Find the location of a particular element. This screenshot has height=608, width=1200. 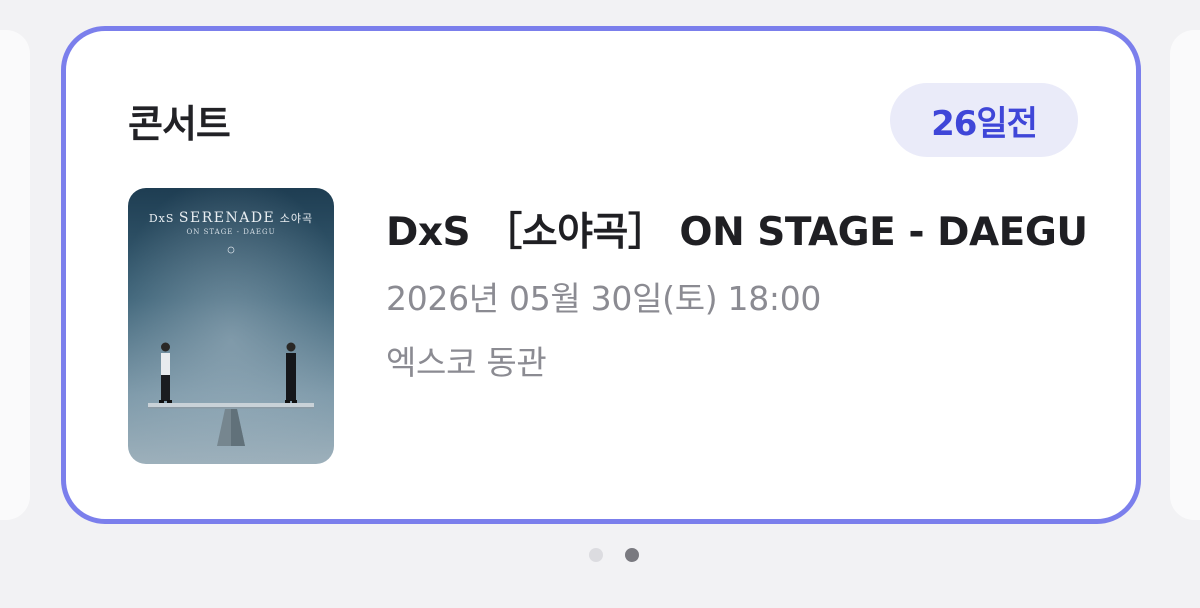

page-dot-2-active is located at coordinates (632, 555).